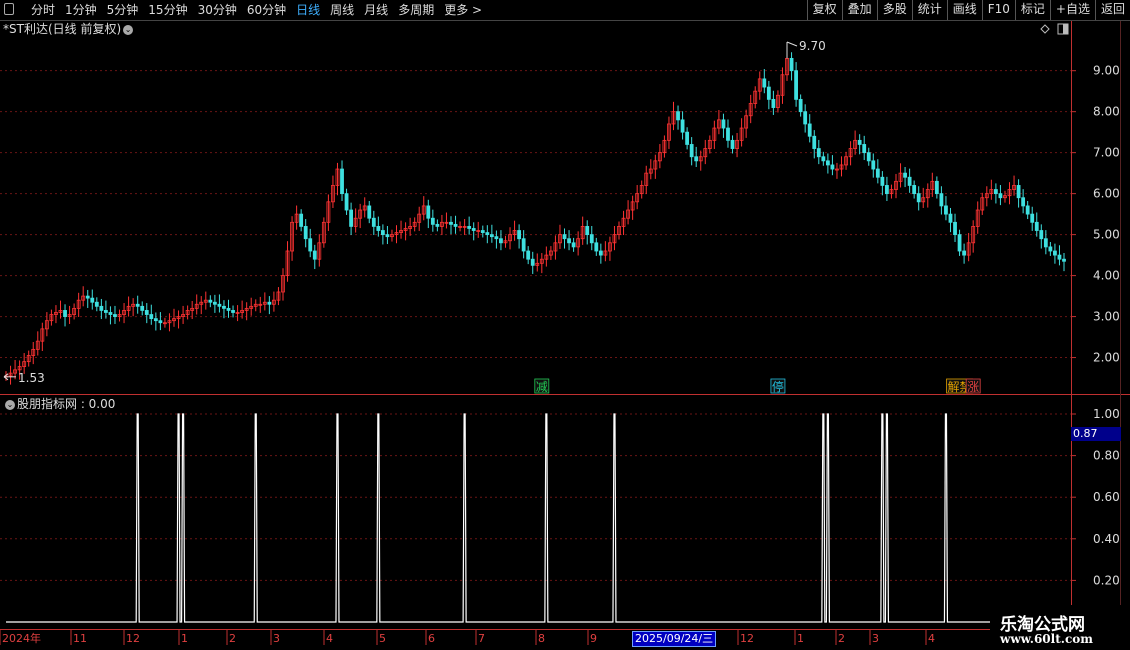  I want to click on low-price-label: 1.53, so click(31, 378).